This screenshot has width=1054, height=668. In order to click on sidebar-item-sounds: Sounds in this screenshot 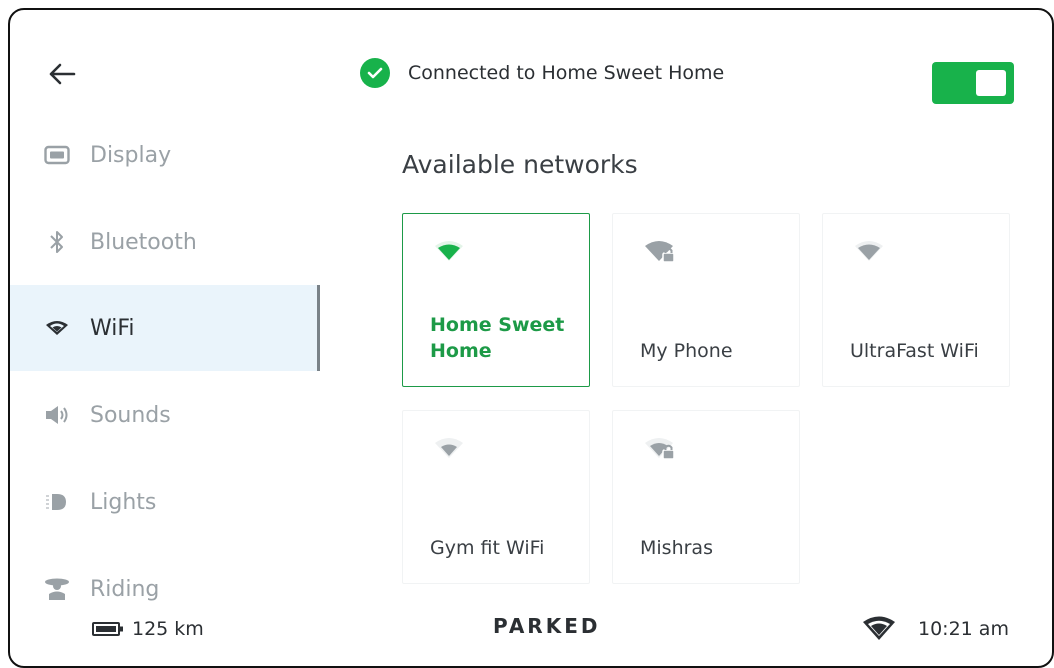, I will do `click(165, 415)`.